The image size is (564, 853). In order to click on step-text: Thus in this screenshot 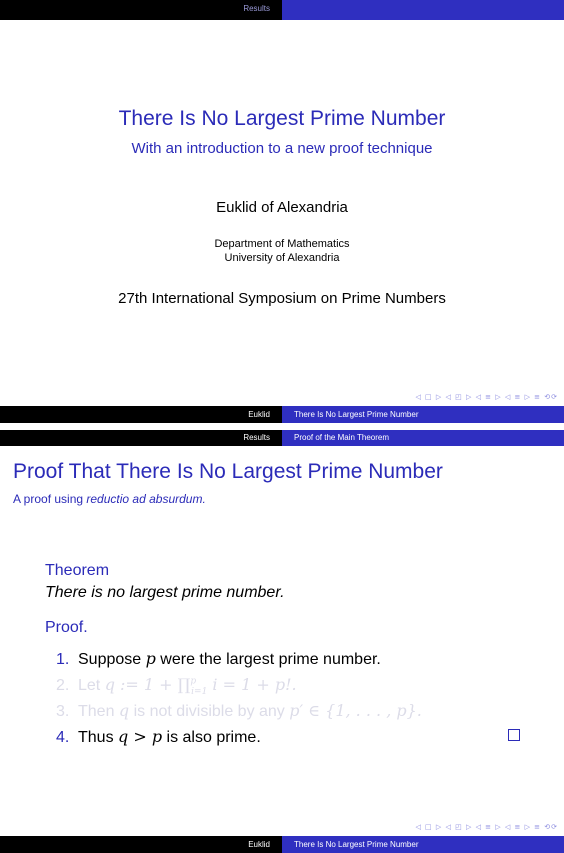, I will do `click(98, 737)`.